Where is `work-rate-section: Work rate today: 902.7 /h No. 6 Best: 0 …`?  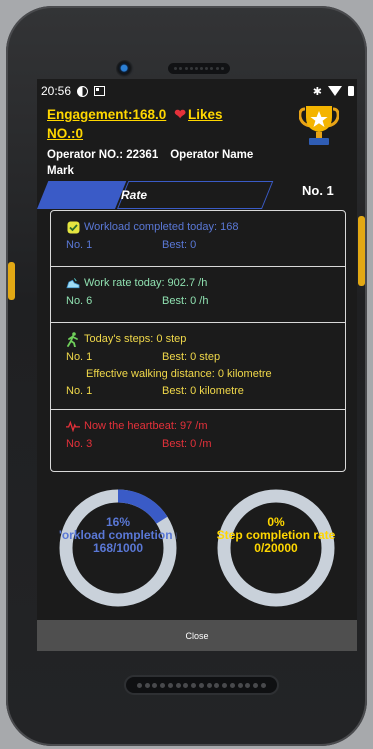 work-rate-section: Work rate today: 902.7 /h No. 6 Best: 0 … is located at coordinates (198, 295).